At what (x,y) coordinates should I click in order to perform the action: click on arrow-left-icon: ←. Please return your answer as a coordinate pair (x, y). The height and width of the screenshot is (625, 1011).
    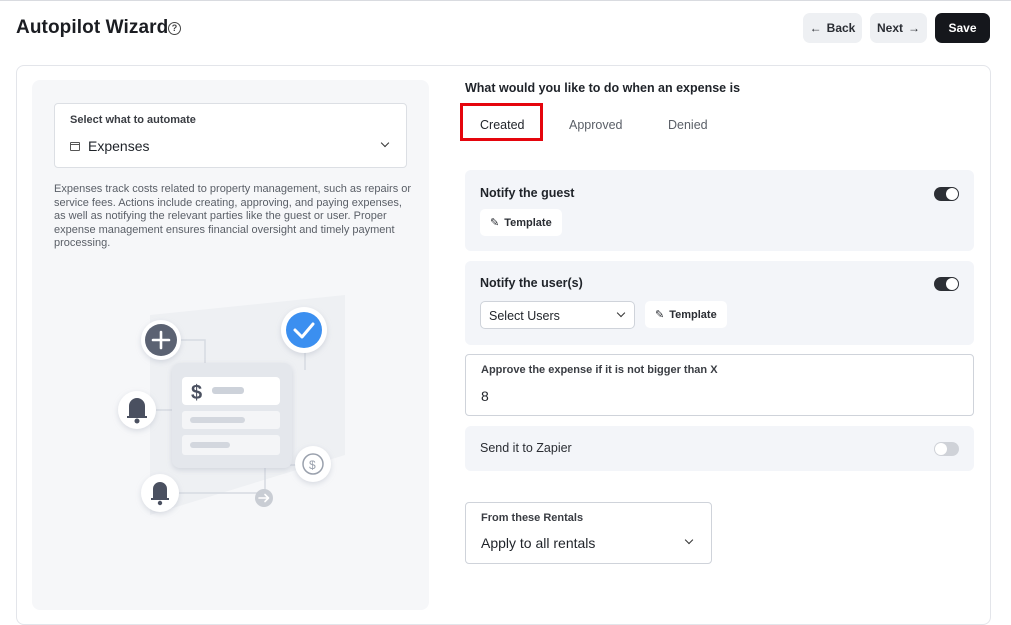
    Looking at the image, I should click on (815, 28).